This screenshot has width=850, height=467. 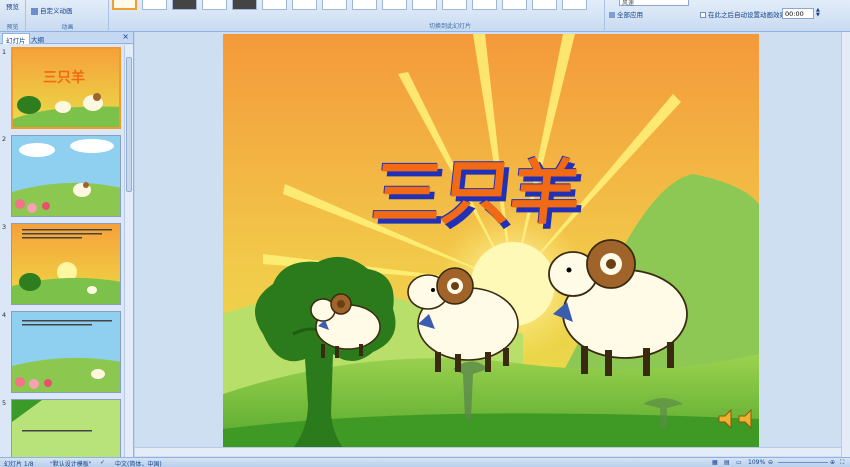 What do you see at coordinates (727, 462) in the screenshot?
I see `view-sorter-icon: ▤` at bounding box center [727, 462].